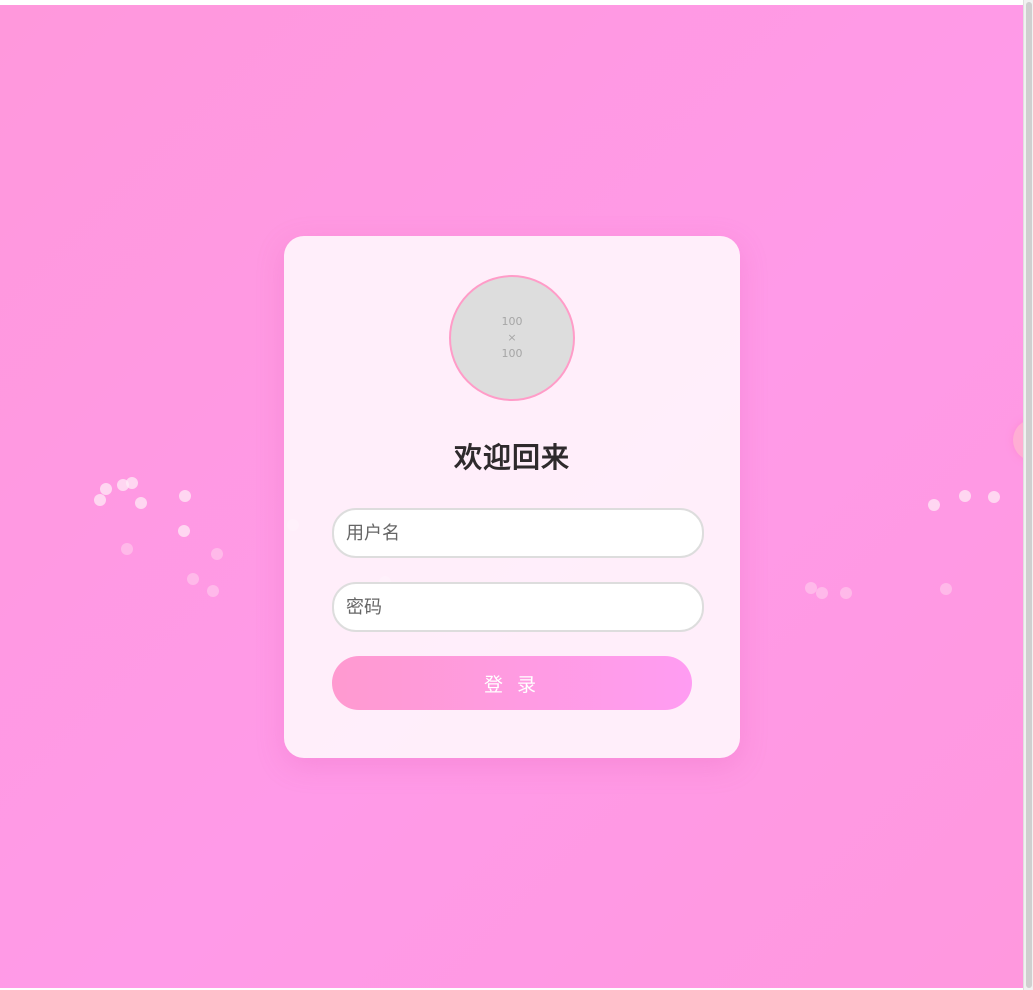  I want to click on page-scrollbar, so click(1028, 495).